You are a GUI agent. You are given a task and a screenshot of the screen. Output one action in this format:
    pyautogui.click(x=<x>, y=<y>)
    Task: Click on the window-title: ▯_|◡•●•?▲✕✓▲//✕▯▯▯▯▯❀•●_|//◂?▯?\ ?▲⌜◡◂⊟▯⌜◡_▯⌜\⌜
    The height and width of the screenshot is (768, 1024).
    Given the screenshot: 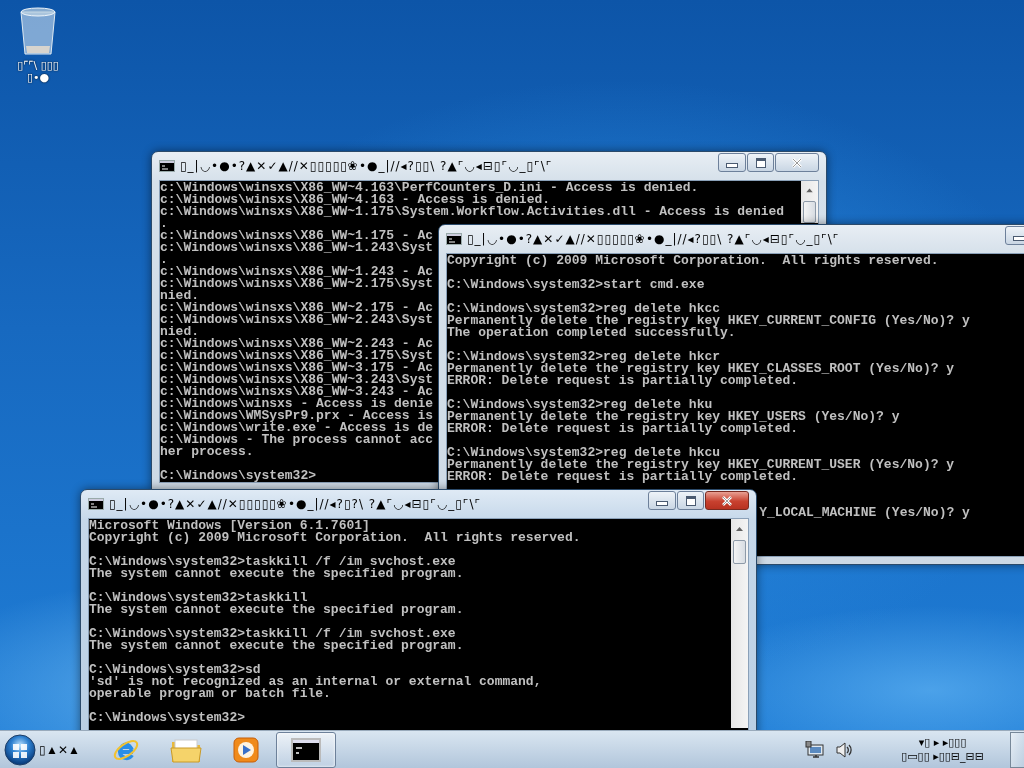 What is the action you would take?
    pyautogui.click(x=295, y=504)
    